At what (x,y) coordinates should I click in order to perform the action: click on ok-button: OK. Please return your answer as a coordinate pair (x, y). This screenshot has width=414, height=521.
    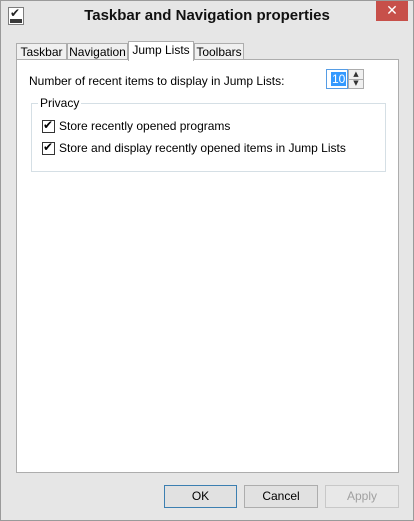
    Looking at the image, I should click on (200, 496).